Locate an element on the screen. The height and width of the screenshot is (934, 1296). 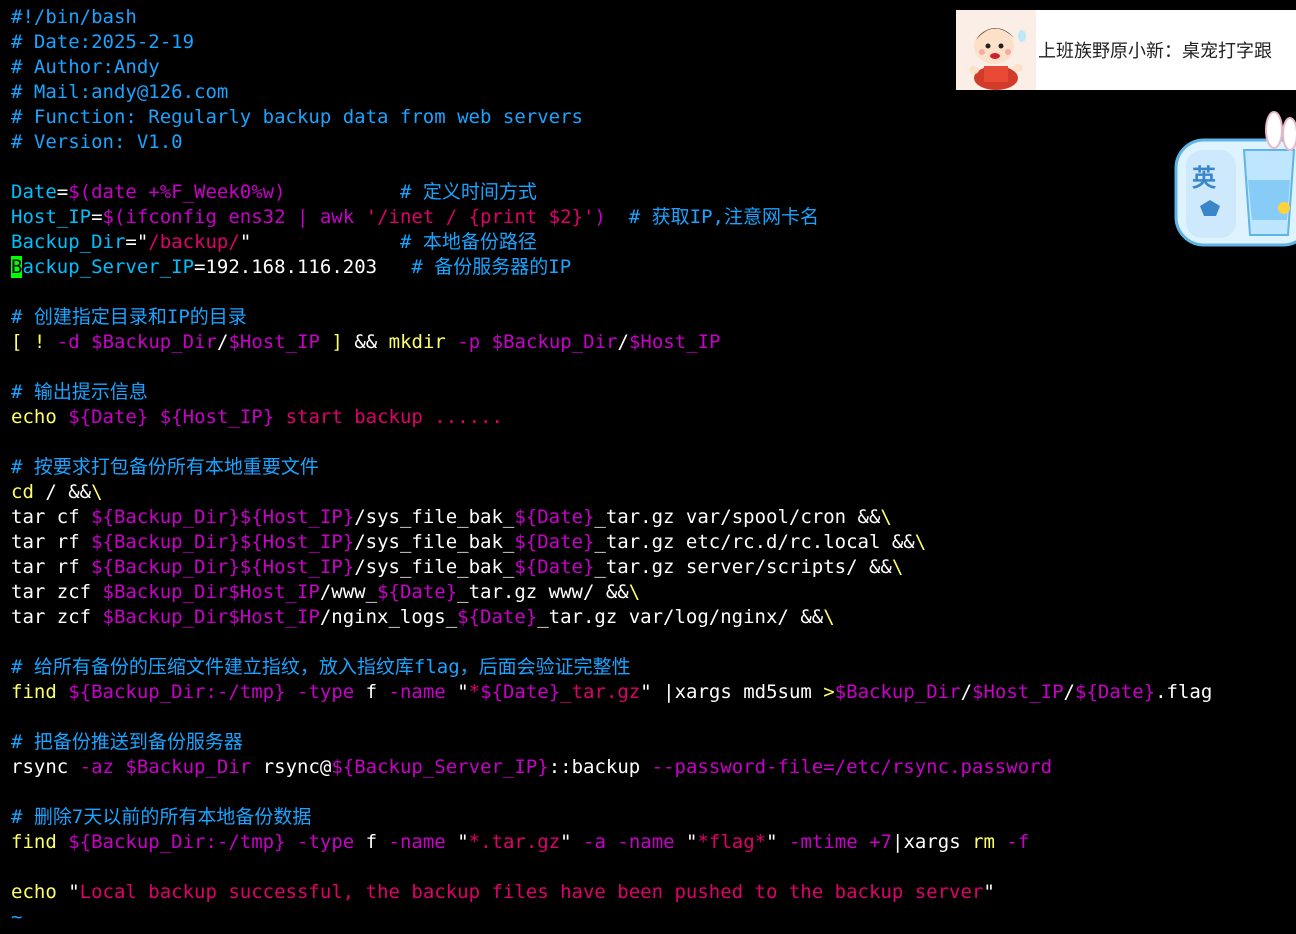
code-token: /www_ is located at coordinates (348, 592).